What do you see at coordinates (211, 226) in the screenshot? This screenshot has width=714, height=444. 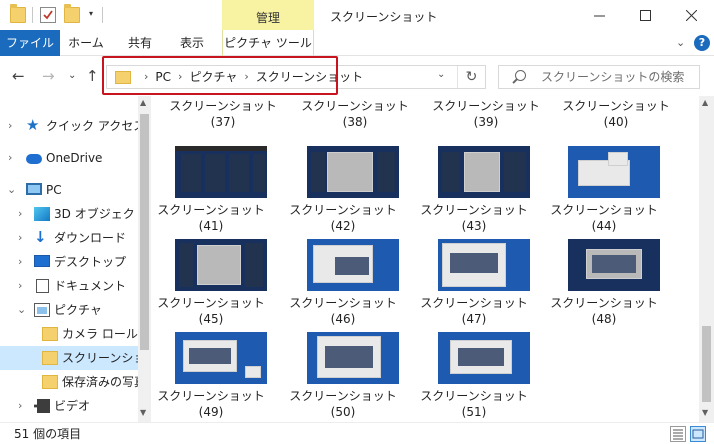 I see `file-number: (41)` at bounding box center [211, 226].